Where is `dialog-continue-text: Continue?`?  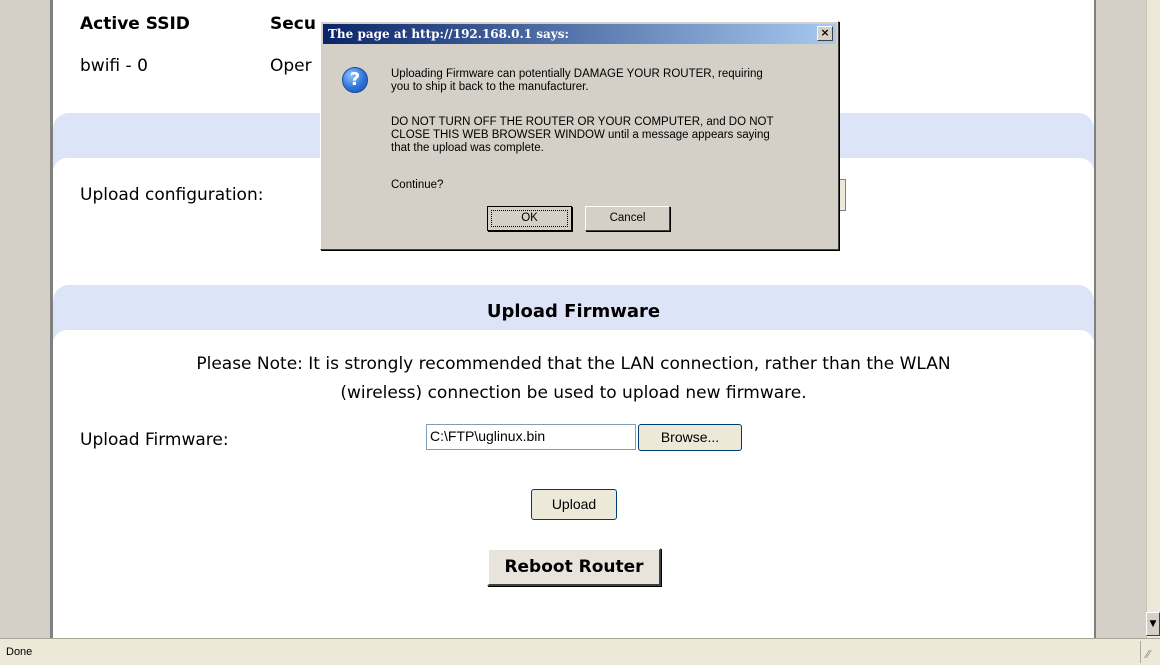 dialog-continue-text: Continue? is located at coordinates (417, 185).